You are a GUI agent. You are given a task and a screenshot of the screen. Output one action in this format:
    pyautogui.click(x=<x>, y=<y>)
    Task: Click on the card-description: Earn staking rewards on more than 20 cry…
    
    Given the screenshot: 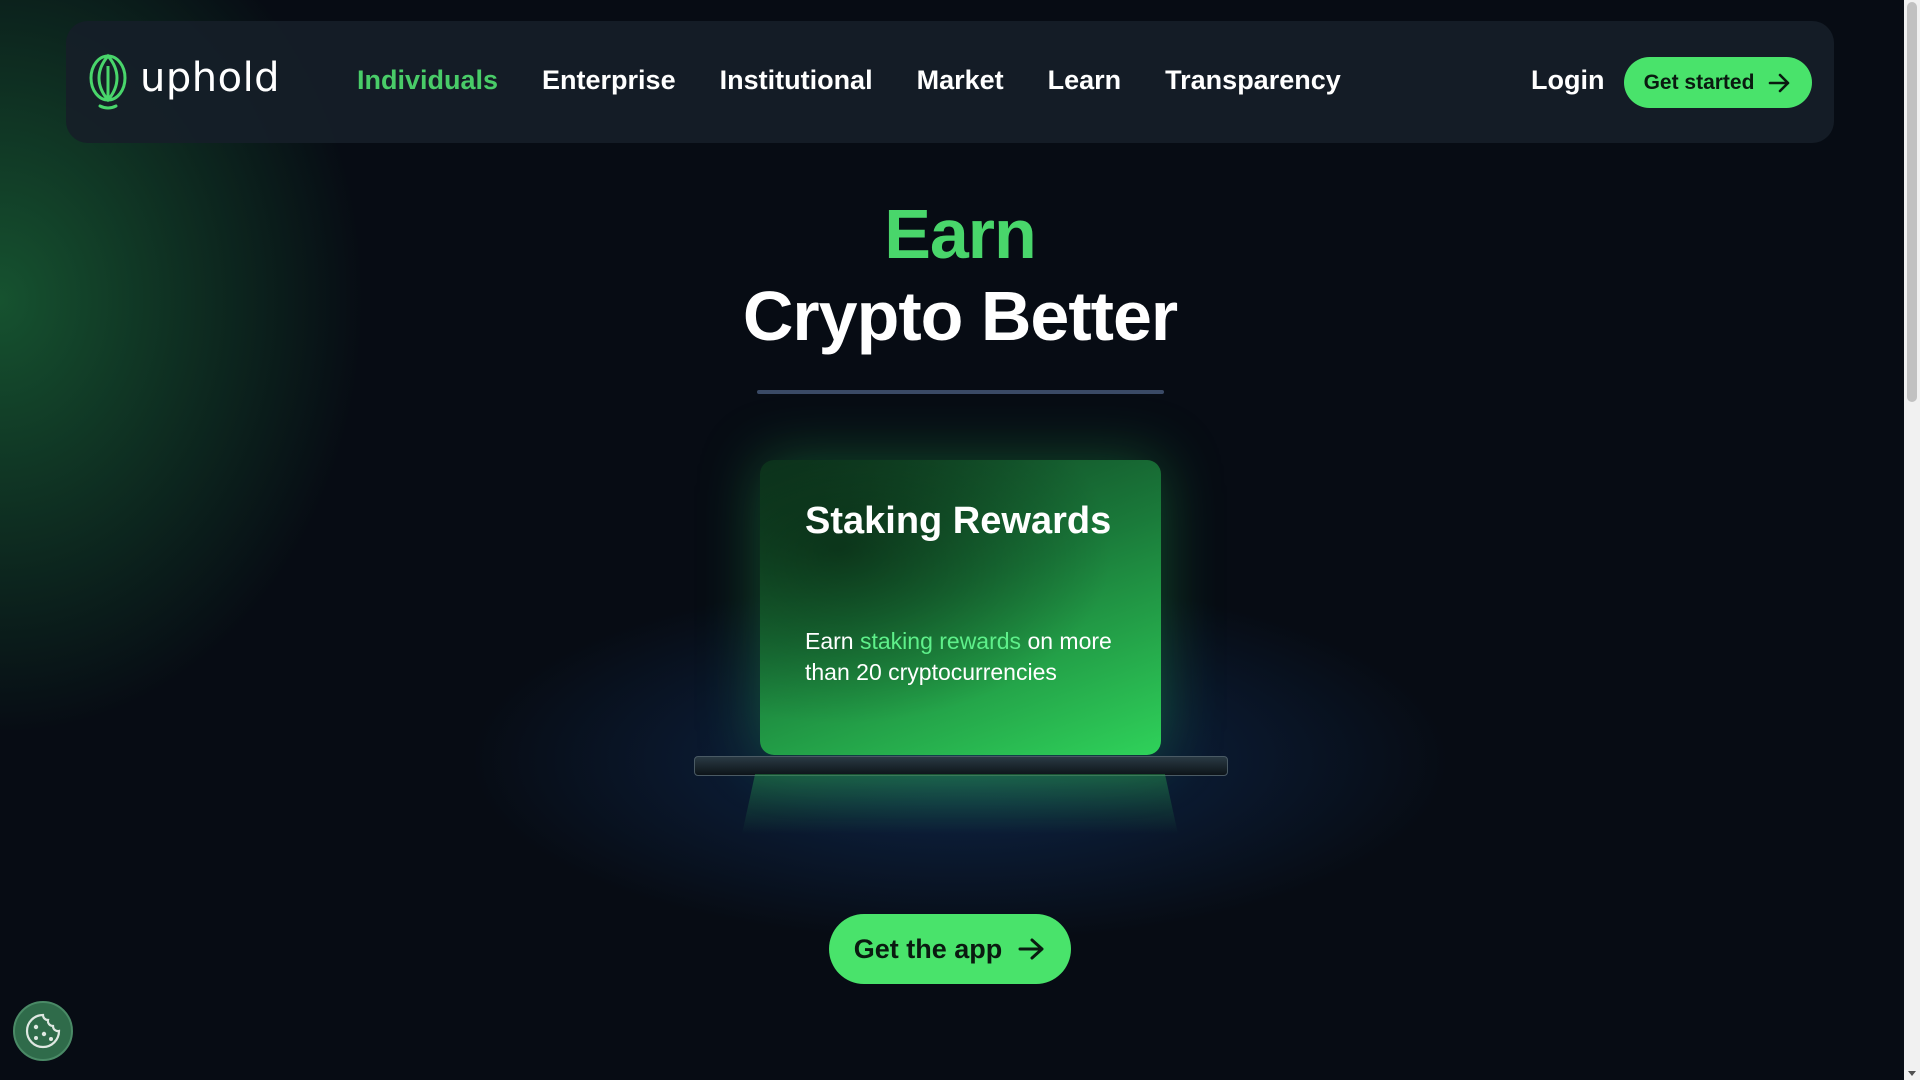 What is the action you would take?
    pyautogui.click(x=965, y=657)
    